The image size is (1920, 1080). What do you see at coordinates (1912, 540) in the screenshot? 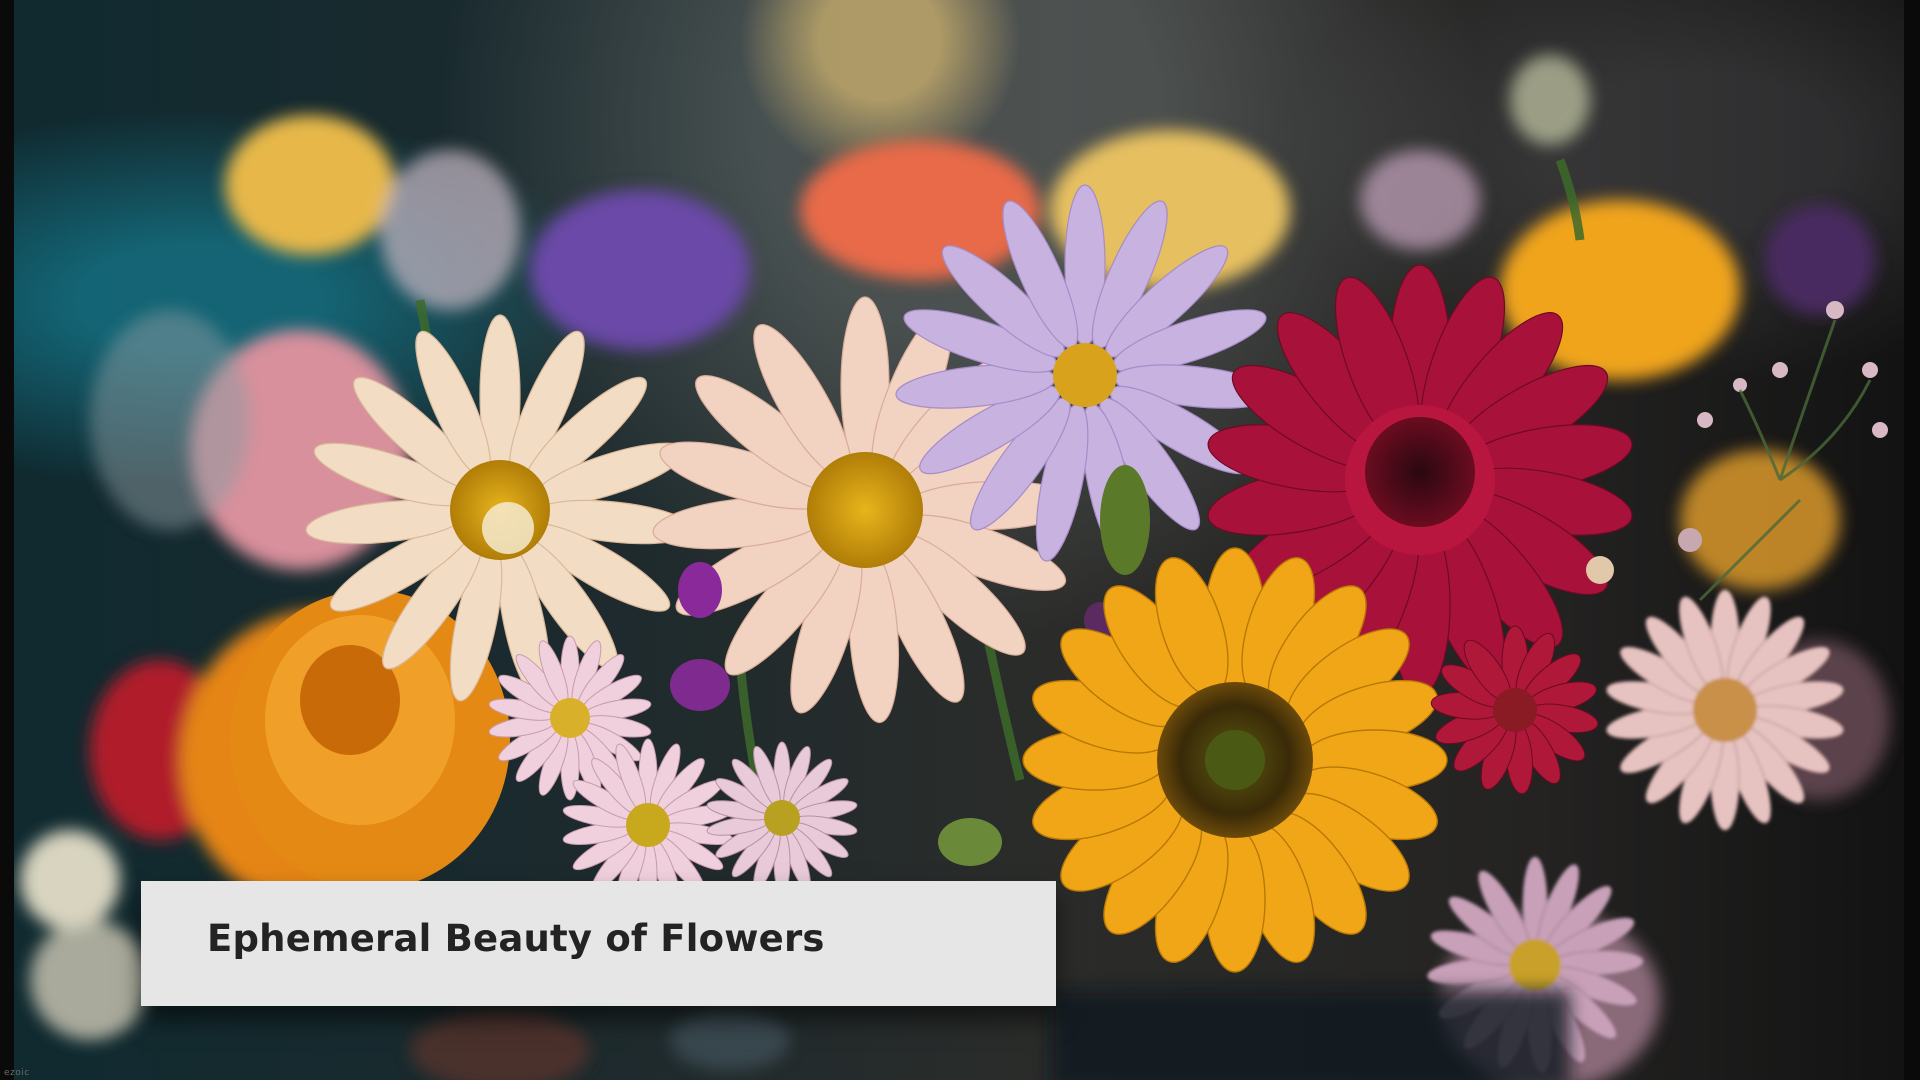
I see `frame-border-right` at bounding box center [1912, 540].